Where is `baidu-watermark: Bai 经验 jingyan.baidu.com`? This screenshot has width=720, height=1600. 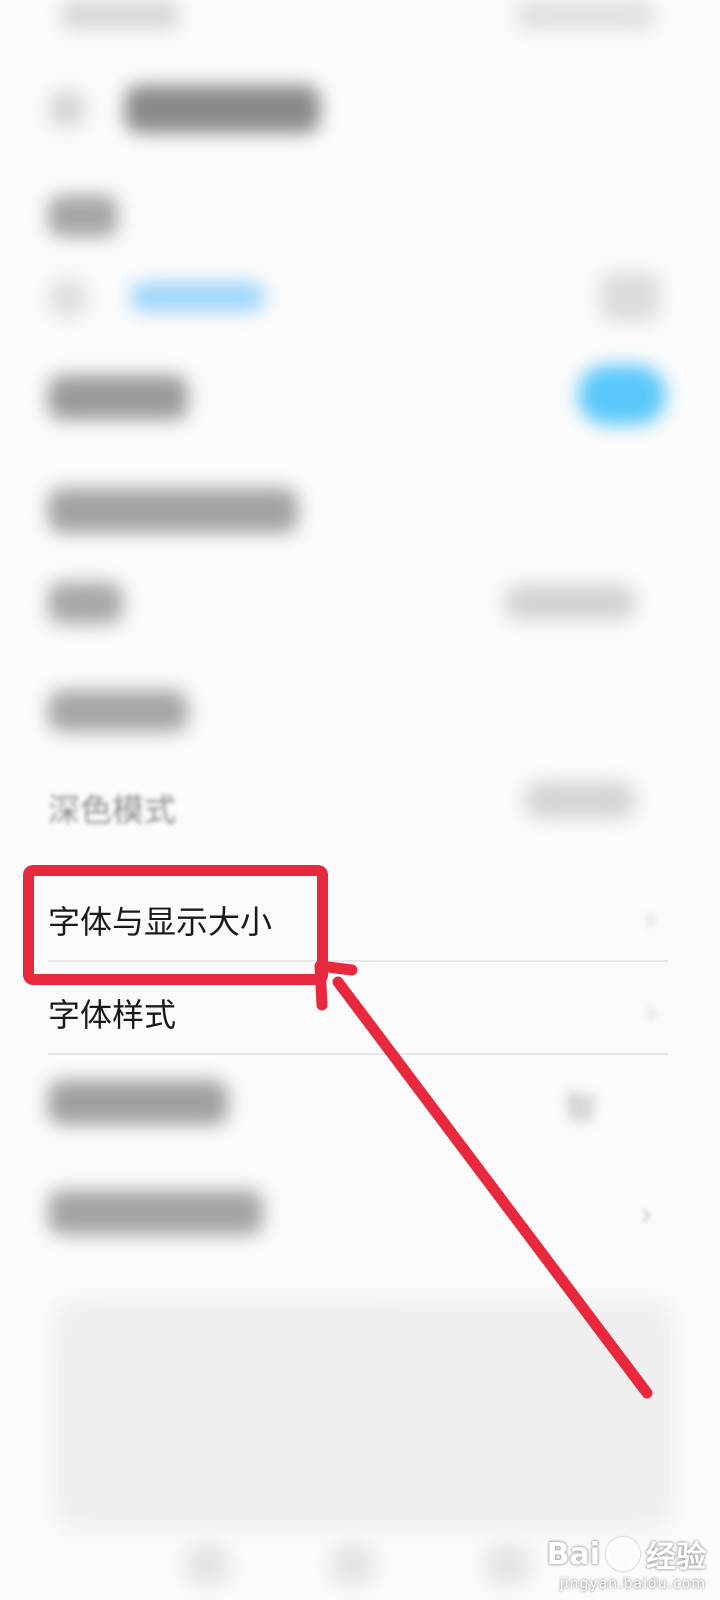 baidu-watermark: Bai 经验 jingyan.baidu.com is located at coordinates (626, 1562).